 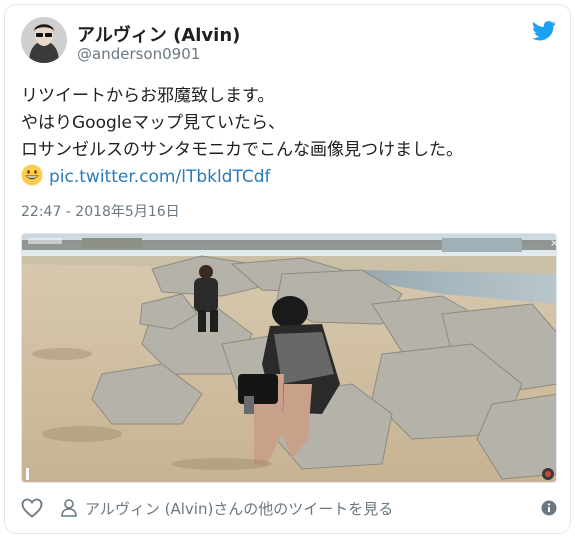 I want to click on heart-icon, so click(x=32, y=508).